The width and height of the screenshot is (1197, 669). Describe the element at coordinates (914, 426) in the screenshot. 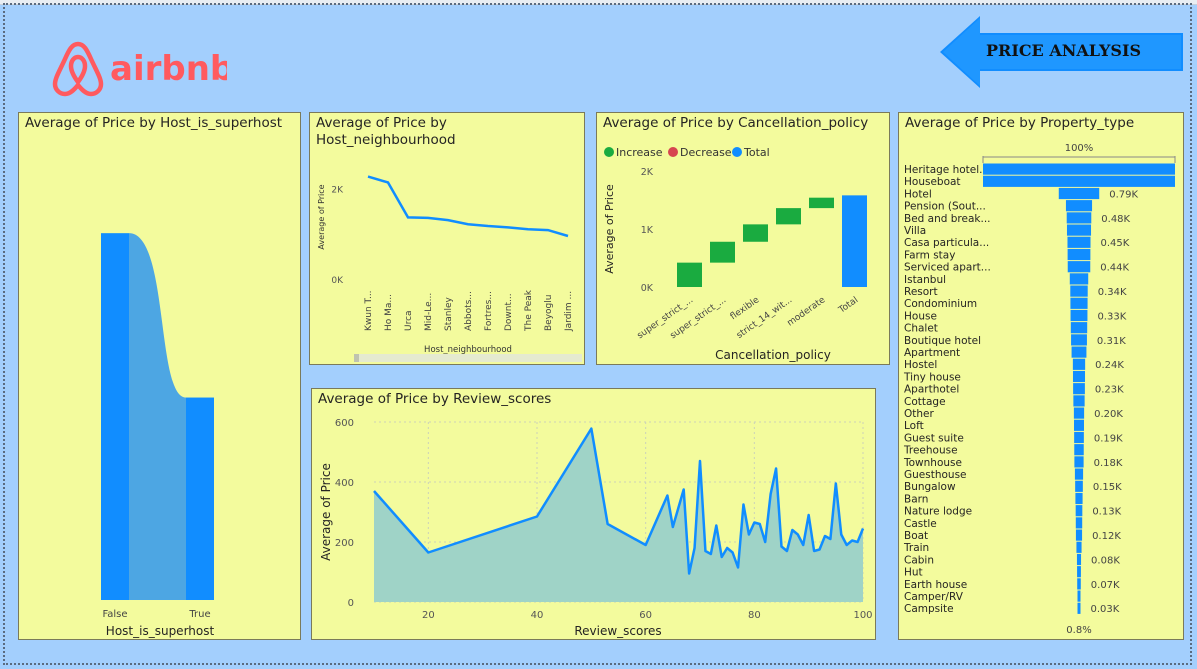

I see `category-label: Loft` at that location.